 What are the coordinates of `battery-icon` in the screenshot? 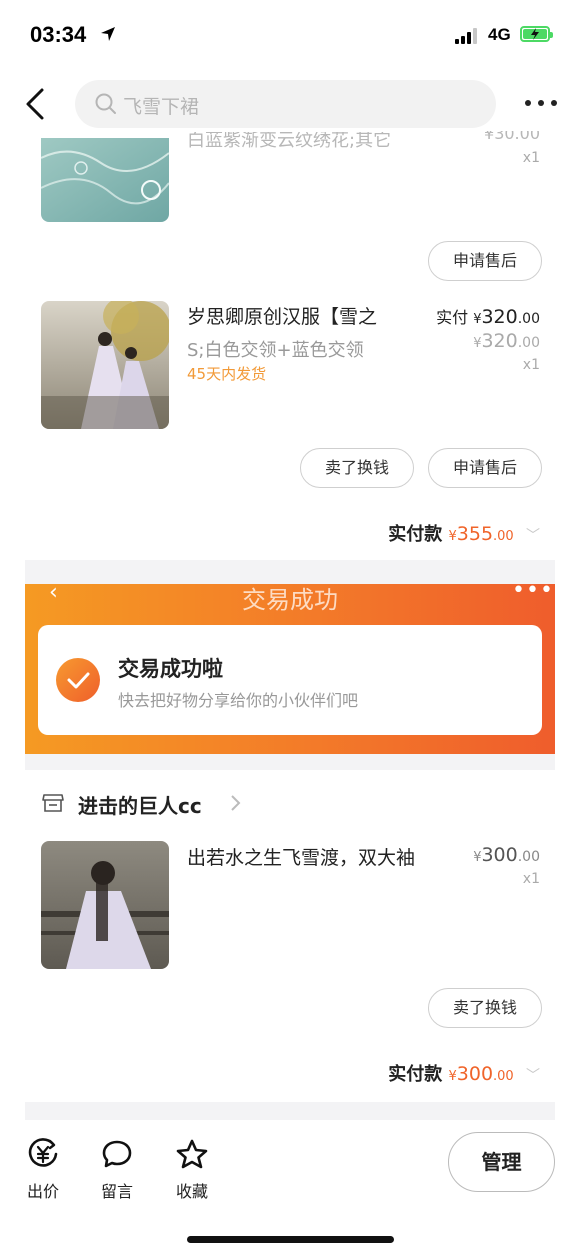 It's located at (536, 34).